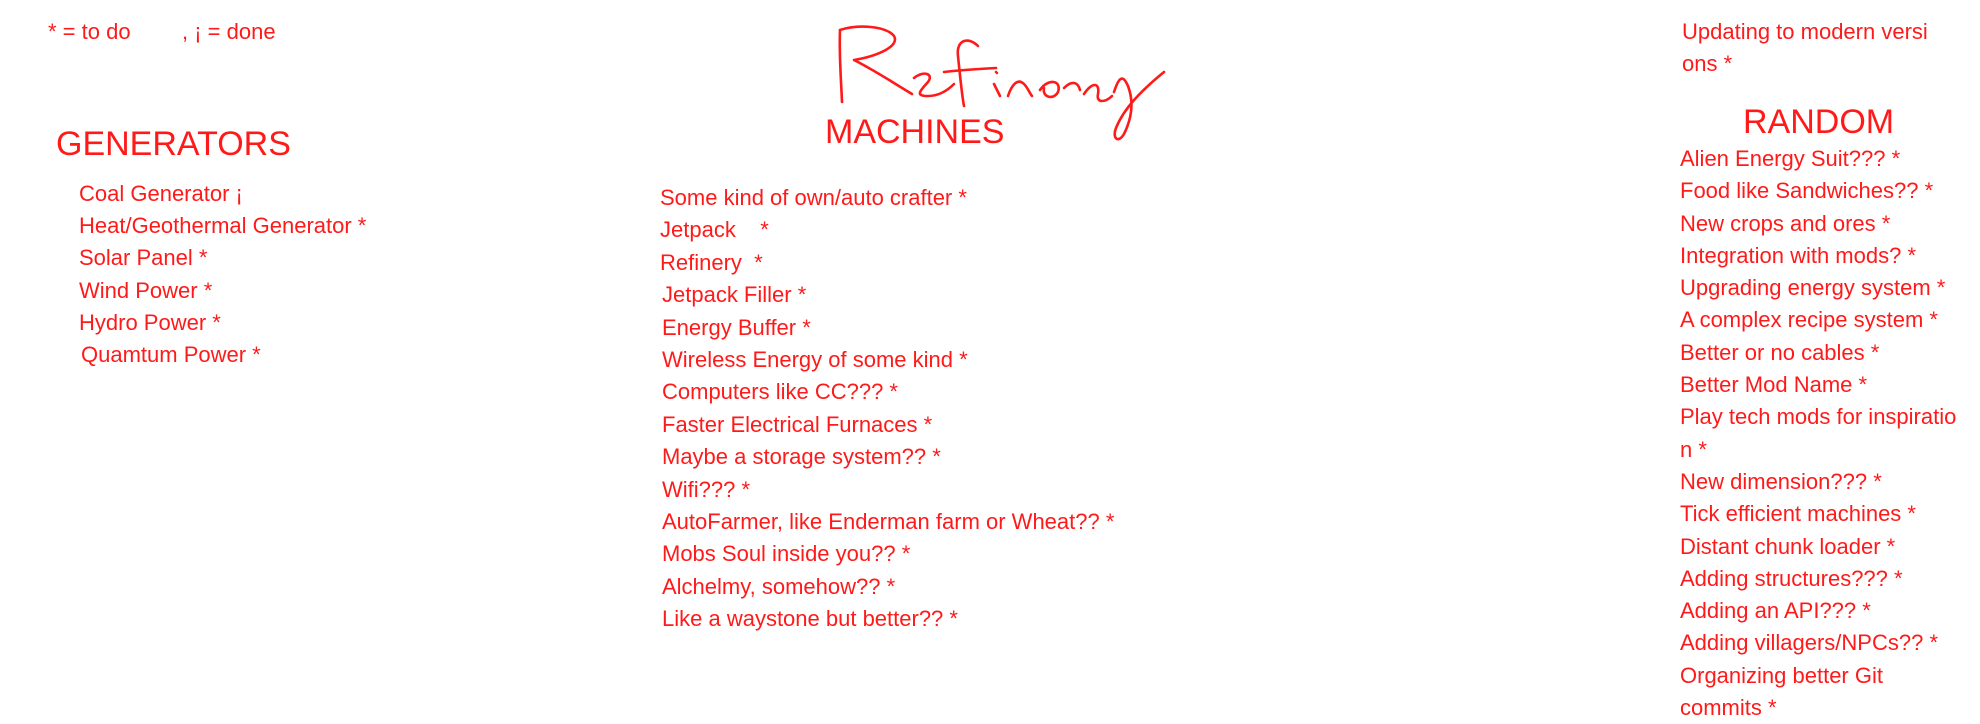 The height and width of the screenshot is (724, 1980). What do you see at coordinates (1818, 433) in the screenshot?
I see `random-item: Play tech mods for inspiration *` at bounding box center [1818, 433].